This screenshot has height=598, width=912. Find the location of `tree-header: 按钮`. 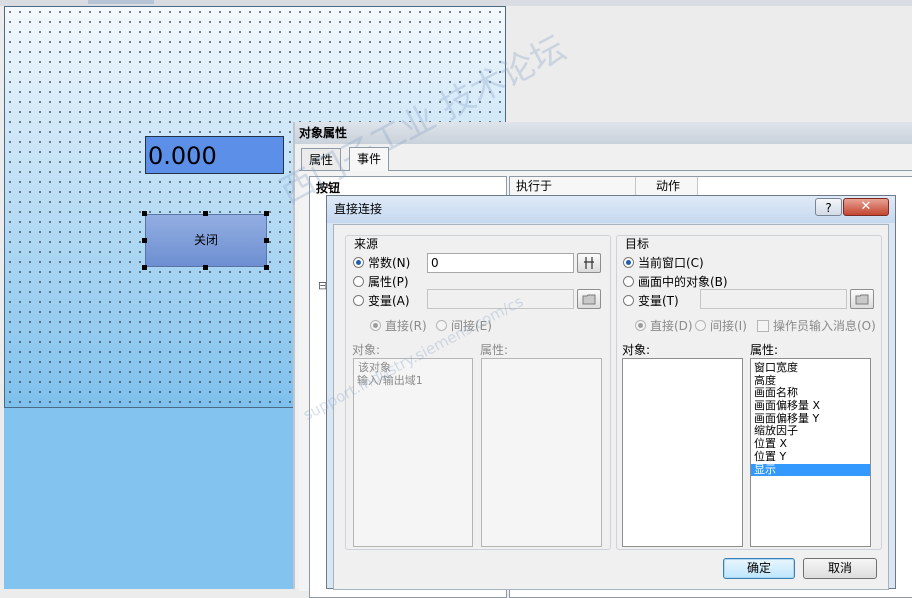

tree-header: 按钮 is located at coordinates (328, 188).